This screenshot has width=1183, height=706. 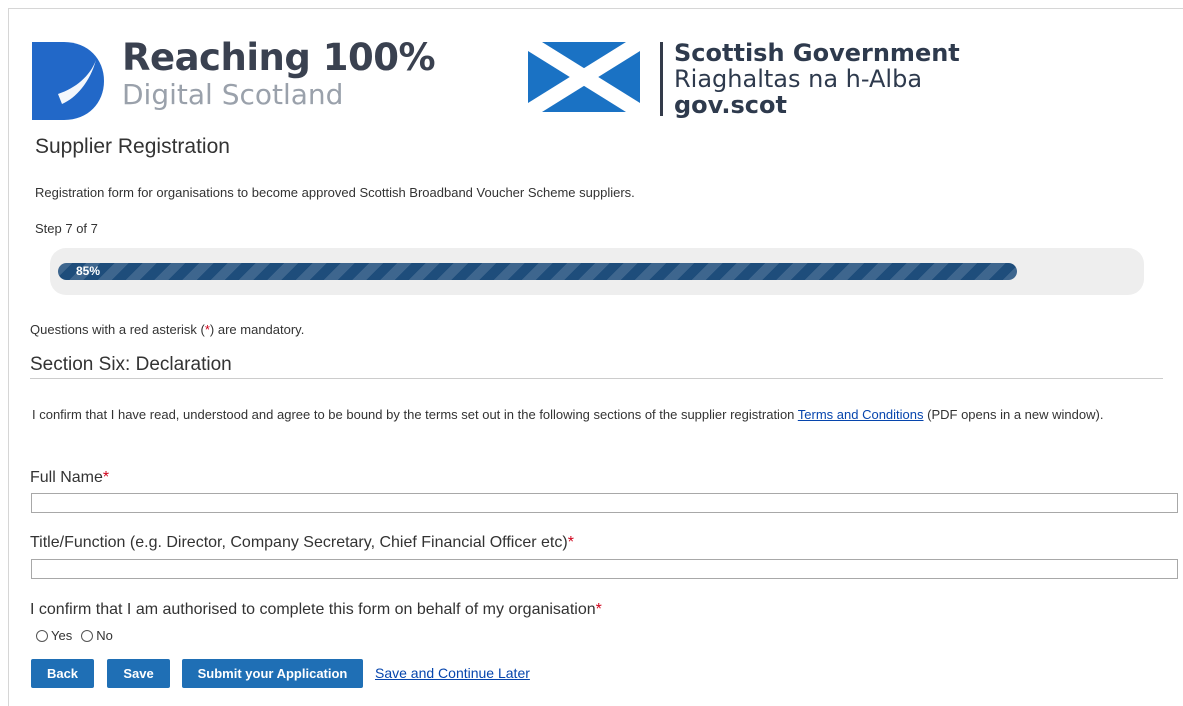 I want to click on page-title: Supplier Registration, so click(x=132, y=146).